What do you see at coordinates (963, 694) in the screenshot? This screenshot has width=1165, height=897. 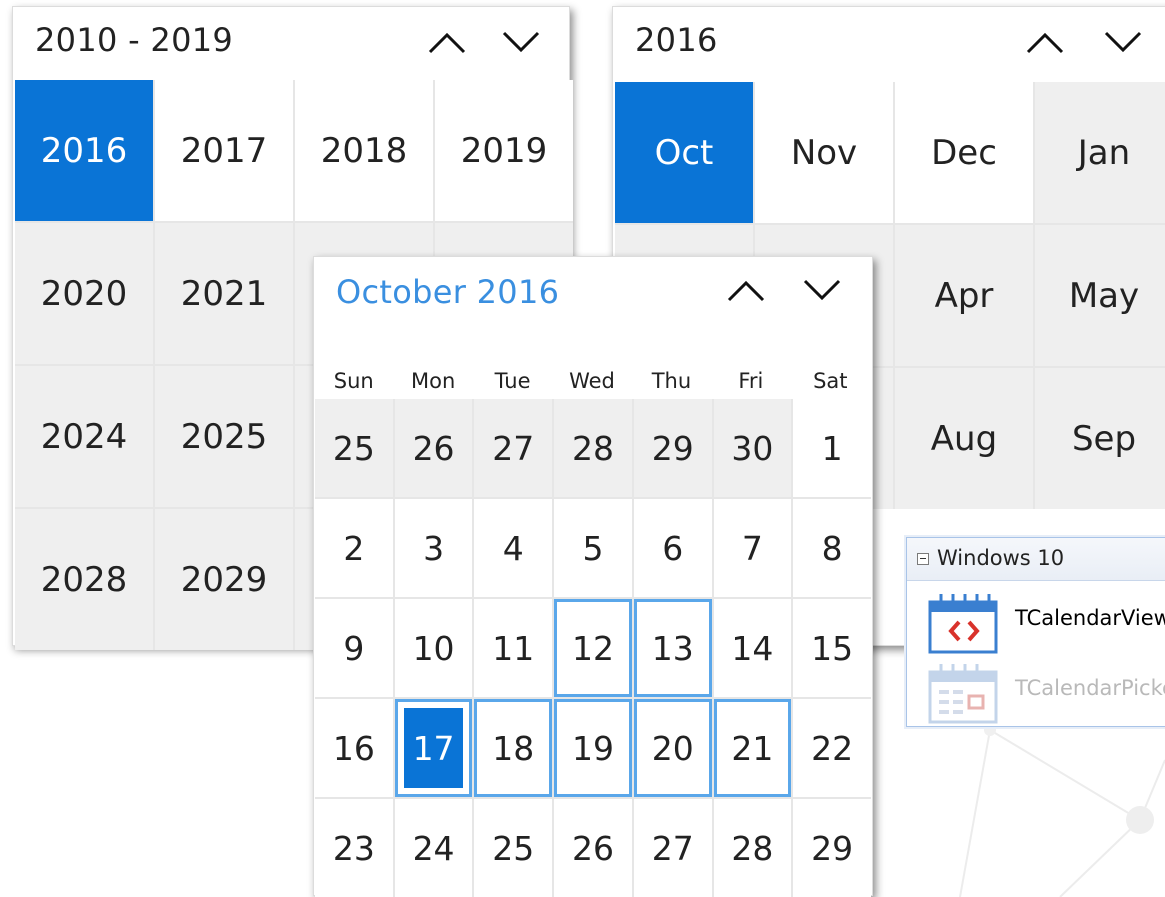 I see `calendar-picker-icon` at bounding box center [963, 694].